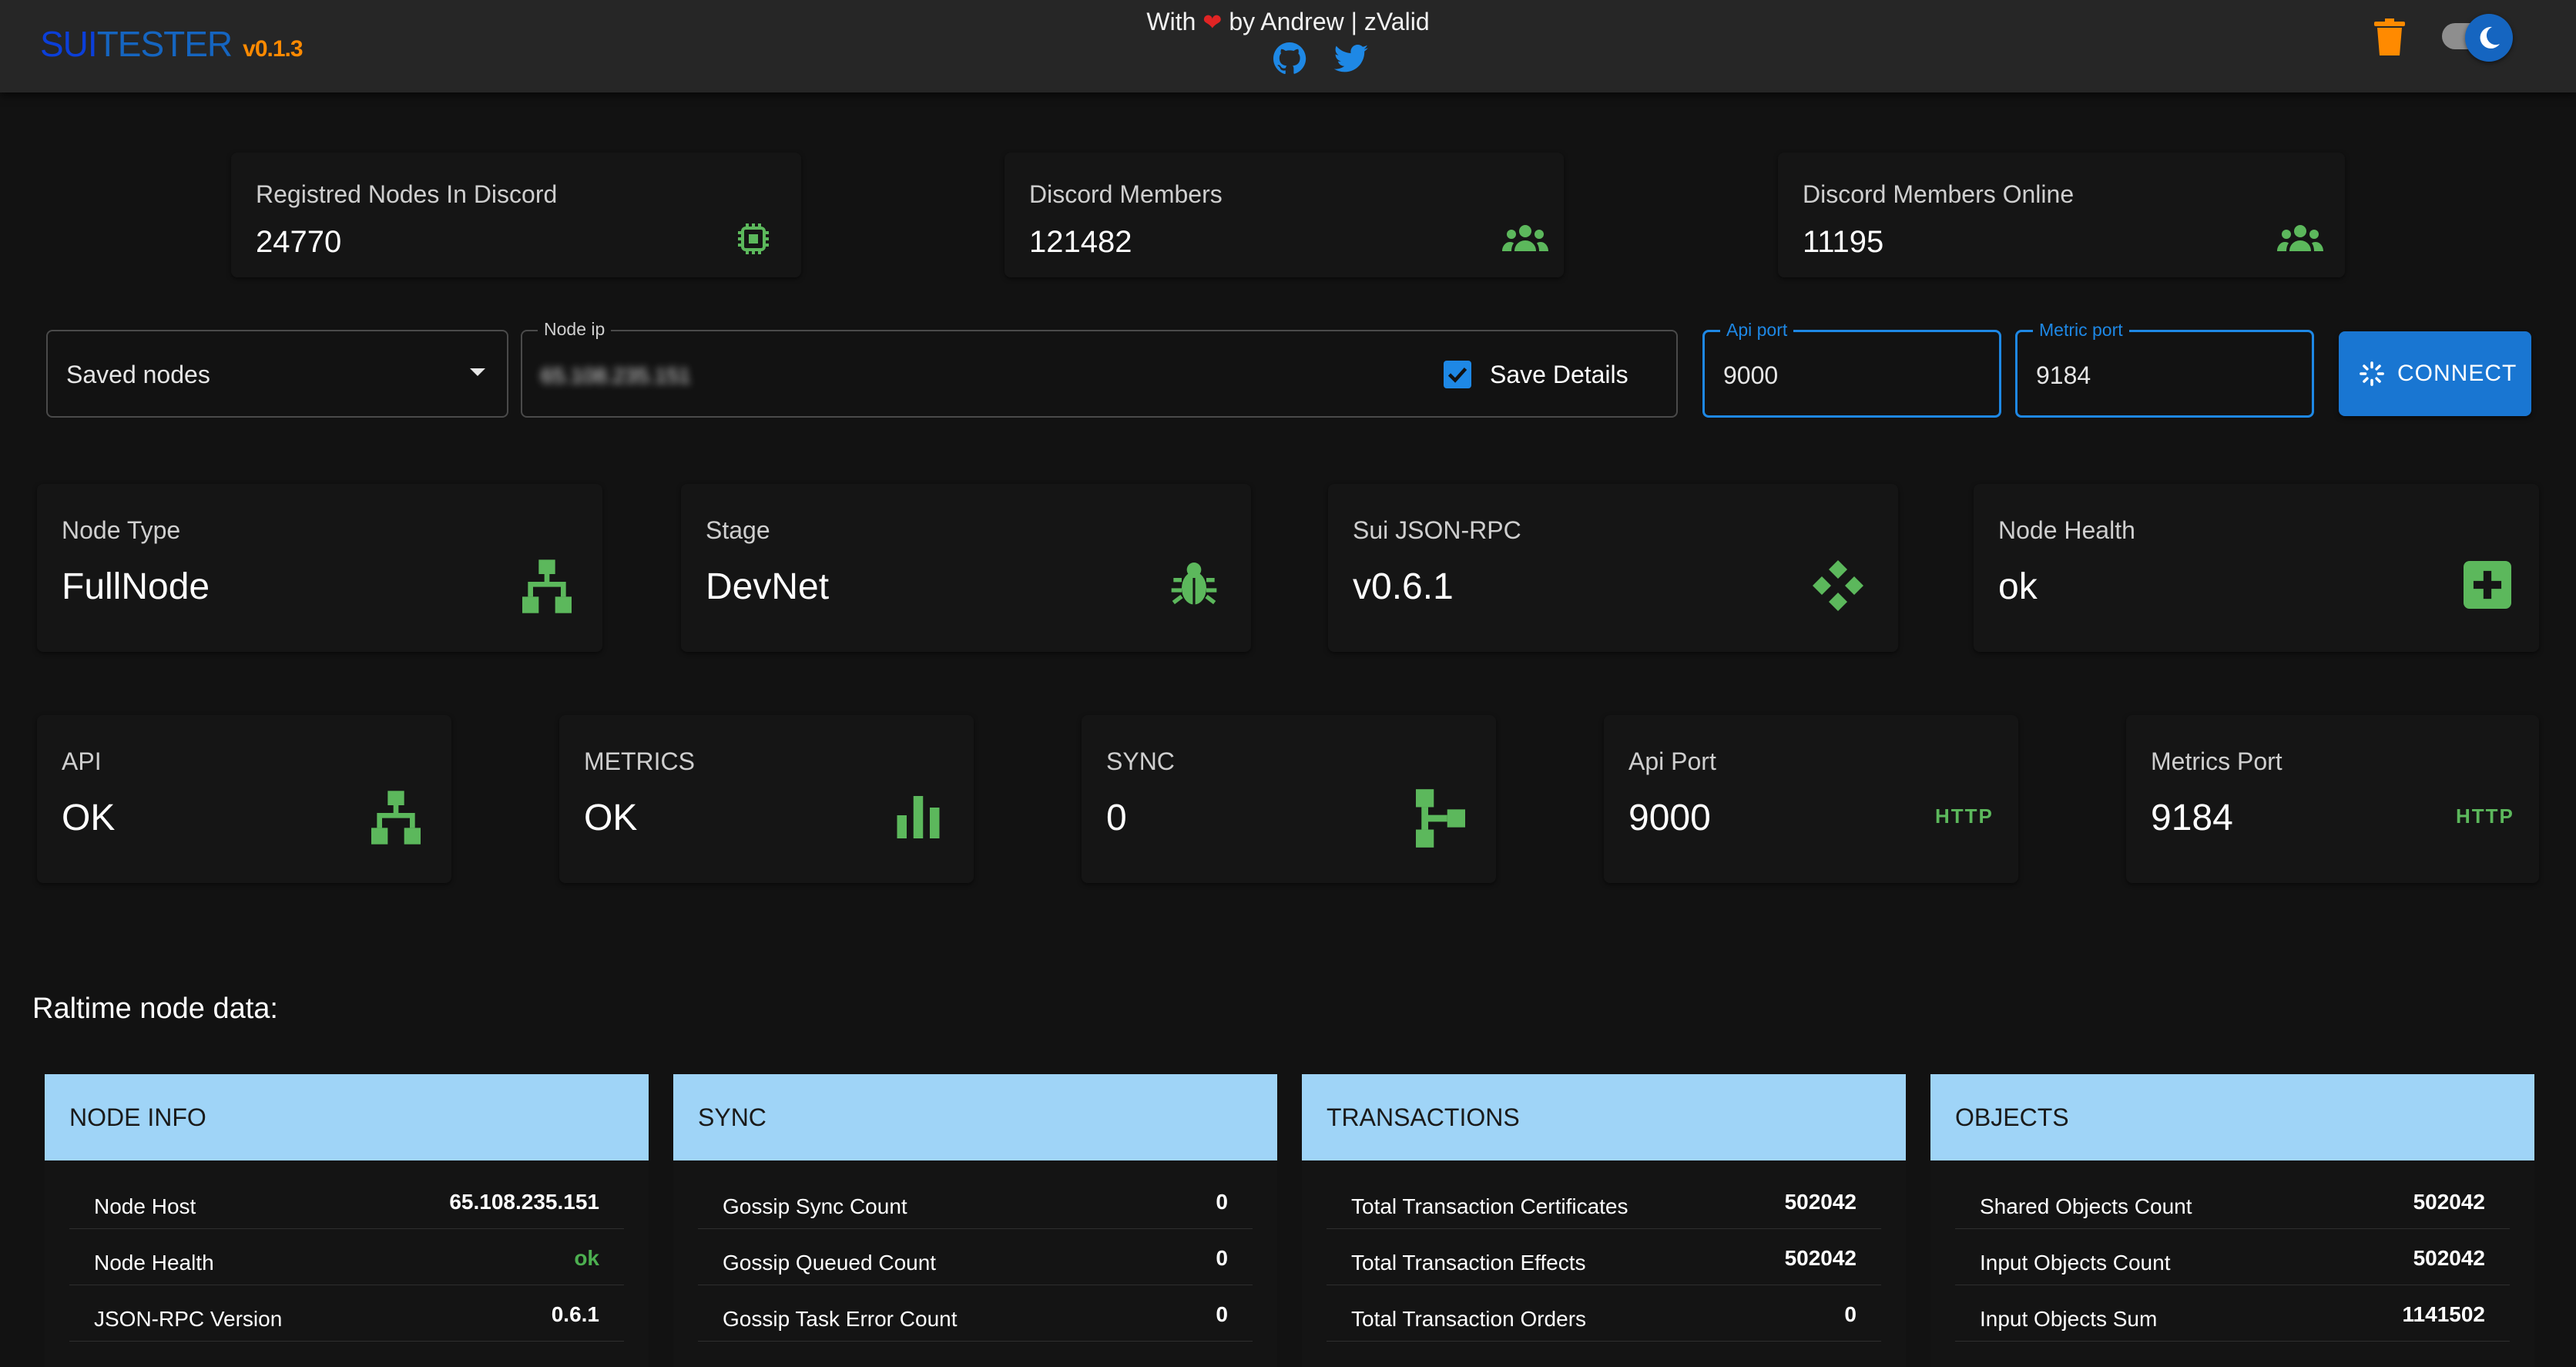 This screenshot has height=1367, width=2576. I want to click on connect-button: CONNECT, so click(2435, 373).